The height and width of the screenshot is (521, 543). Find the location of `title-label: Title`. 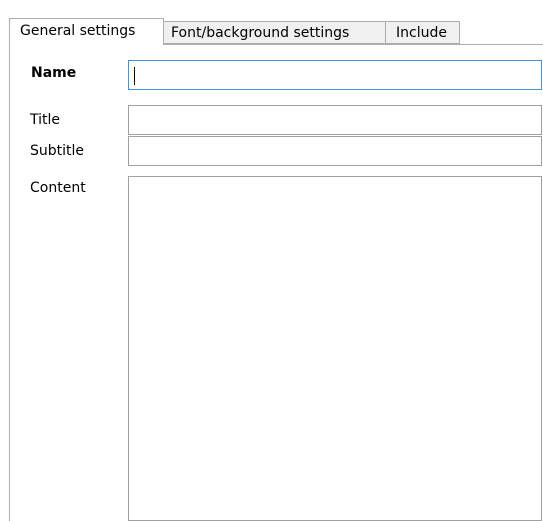

title-label: Title is located at coordinates (45, 120).